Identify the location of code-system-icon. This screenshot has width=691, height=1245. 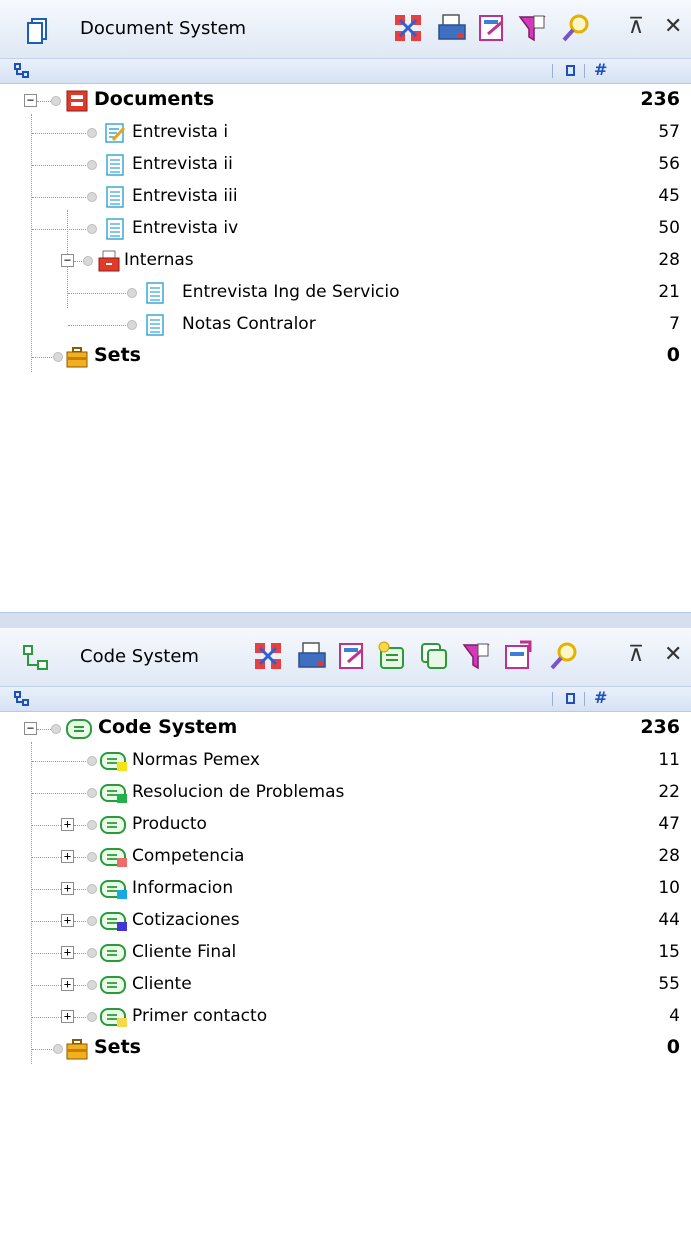
(35, 657).